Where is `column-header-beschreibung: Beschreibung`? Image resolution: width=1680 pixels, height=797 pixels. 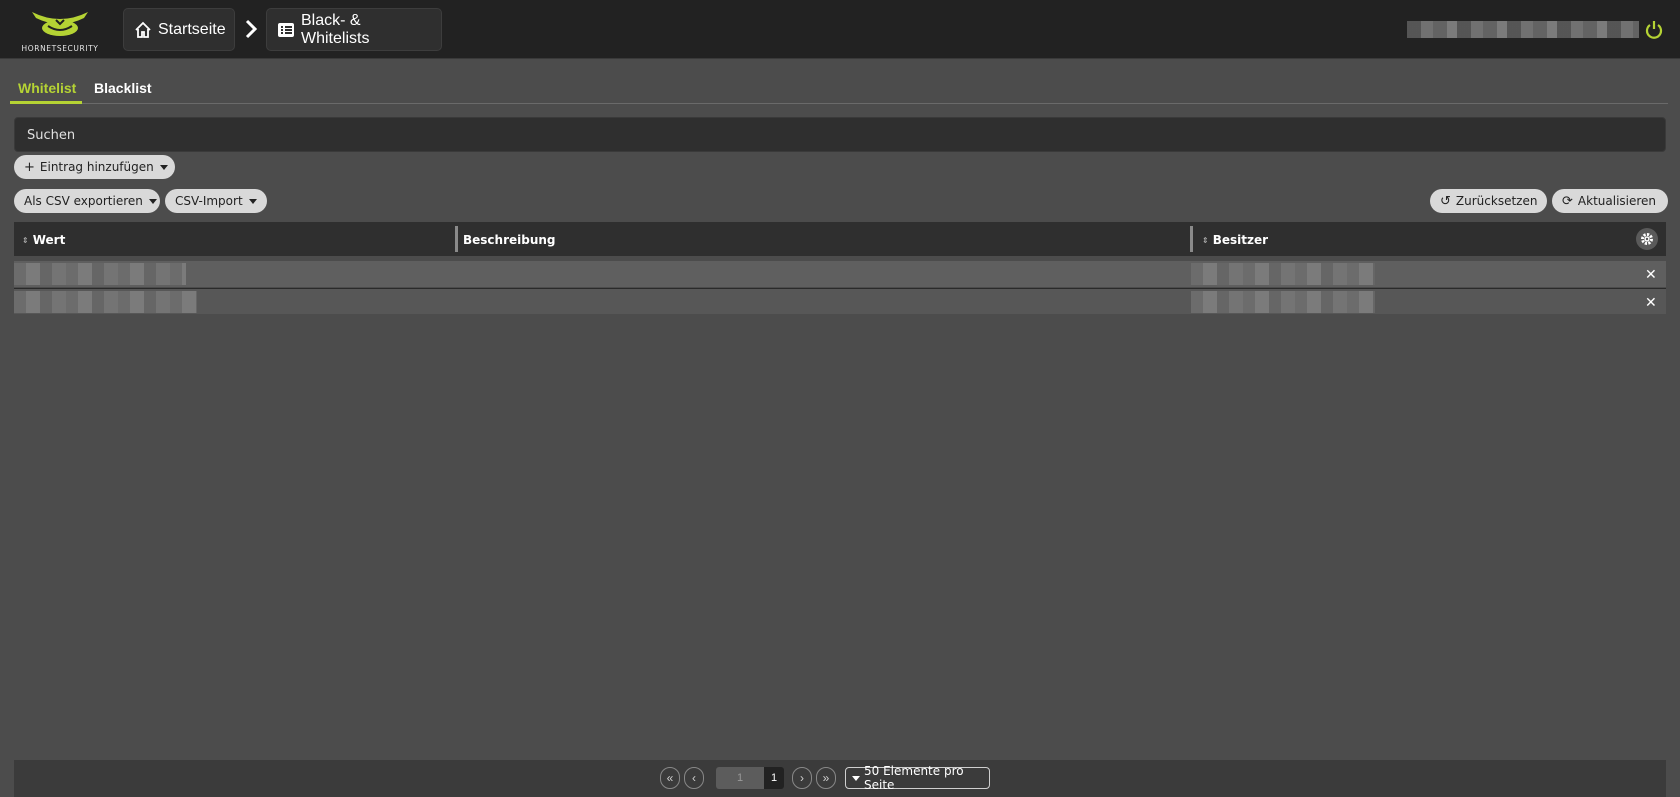
column-header-beschreibung: Beschreibung is located at coordinates (509, 240).